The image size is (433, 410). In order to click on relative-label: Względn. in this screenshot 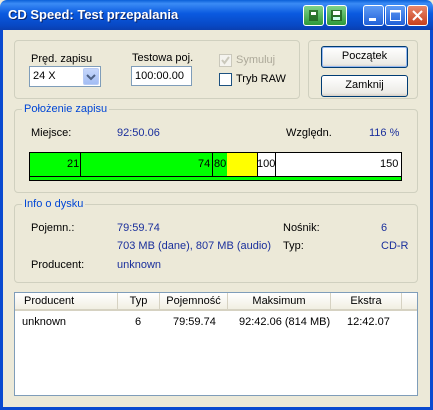, I will do `click(309, 133)`.